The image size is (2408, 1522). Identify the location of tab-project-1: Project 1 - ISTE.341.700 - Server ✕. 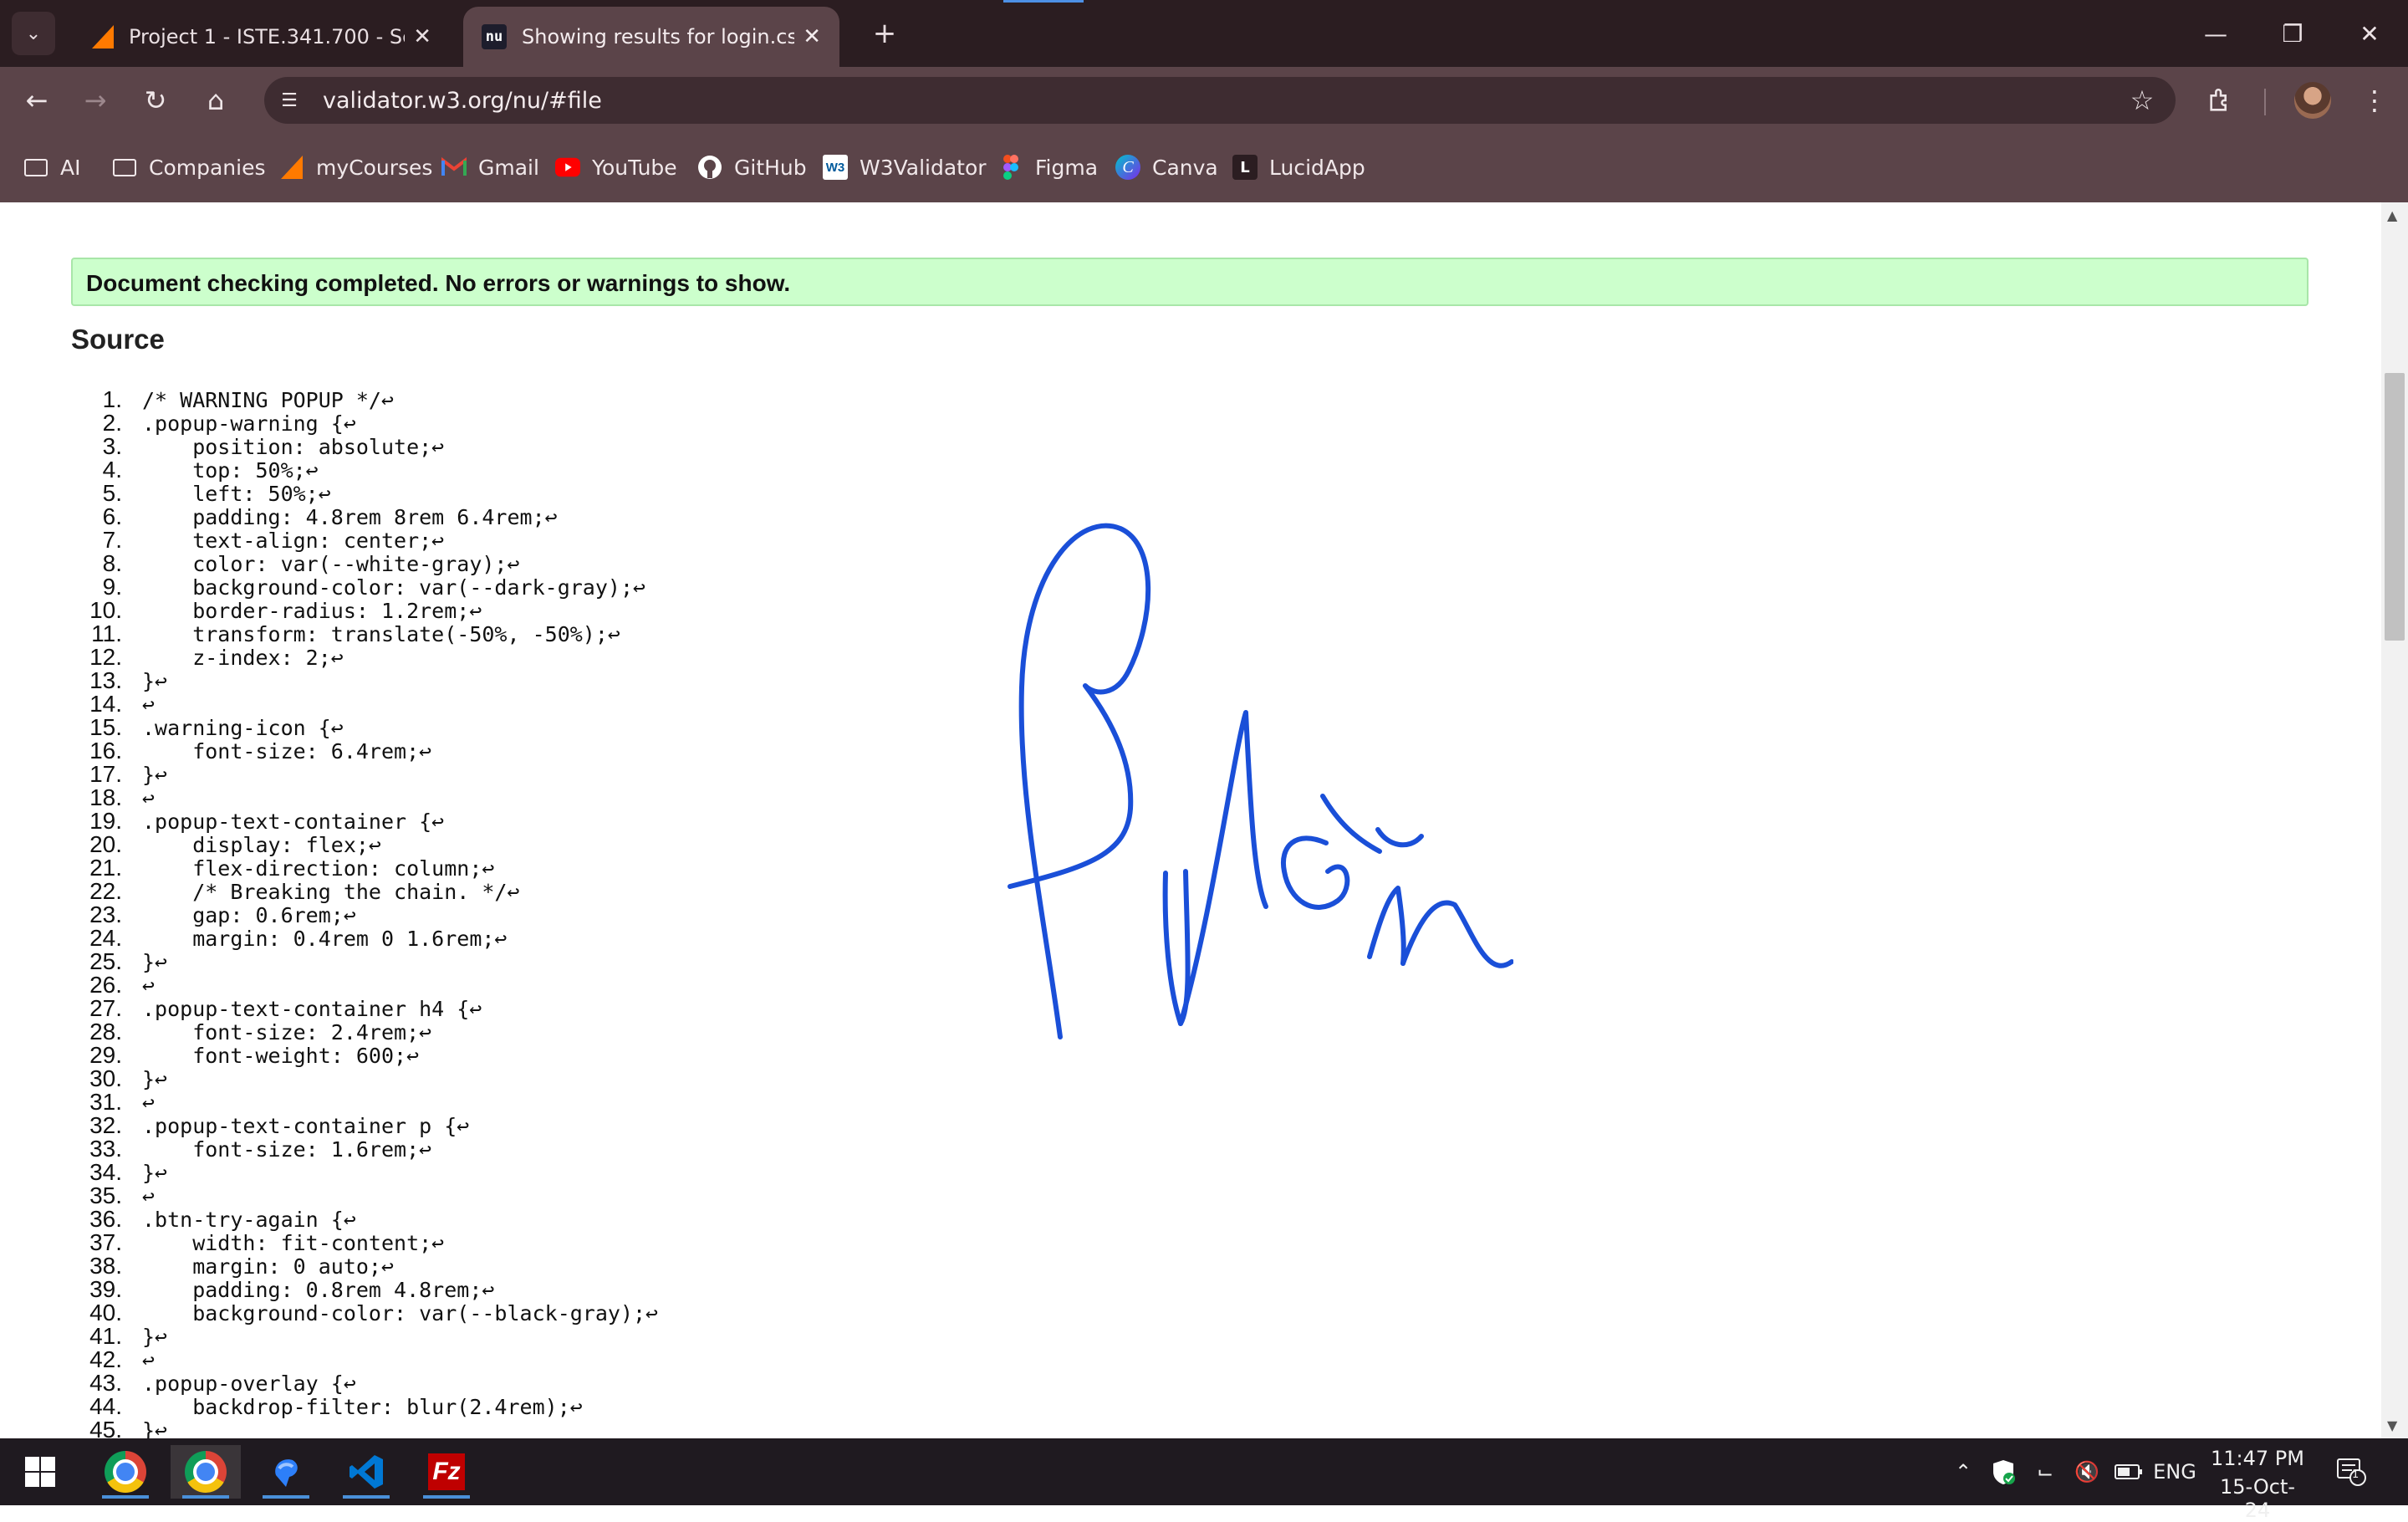
(262, 37).